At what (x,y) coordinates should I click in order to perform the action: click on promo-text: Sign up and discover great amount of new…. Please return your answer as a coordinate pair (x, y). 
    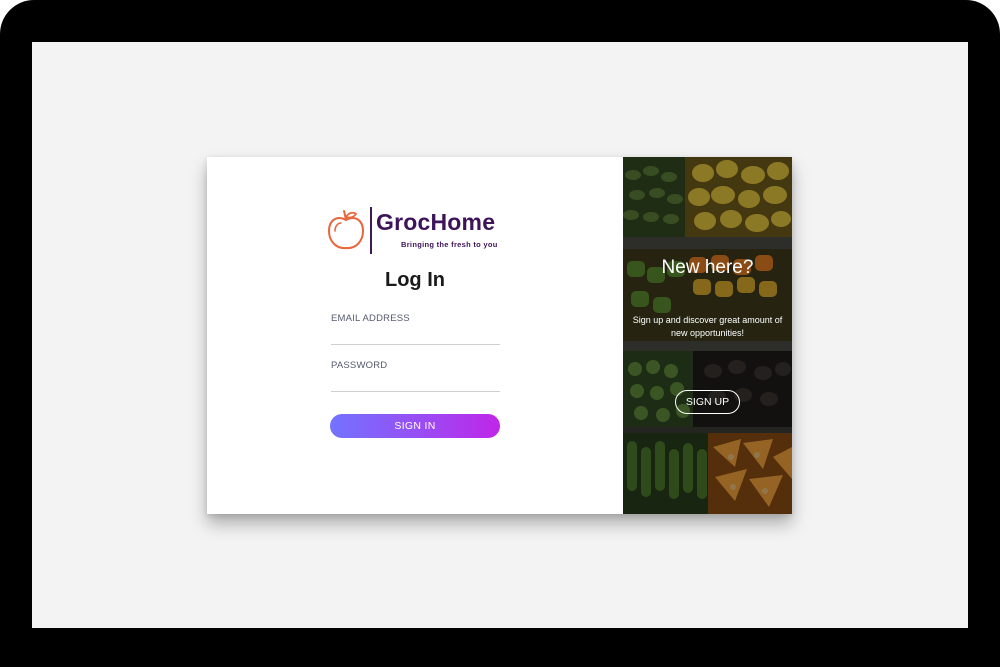
    Looking at the image, I should click on (707, 326).